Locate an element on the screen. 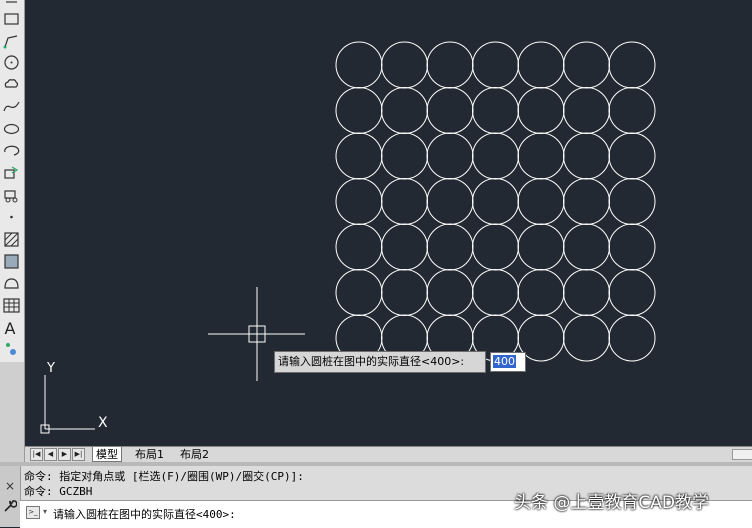 This screenshot has width=752, height=528. circle-tool is located at coordinates (11, 62).